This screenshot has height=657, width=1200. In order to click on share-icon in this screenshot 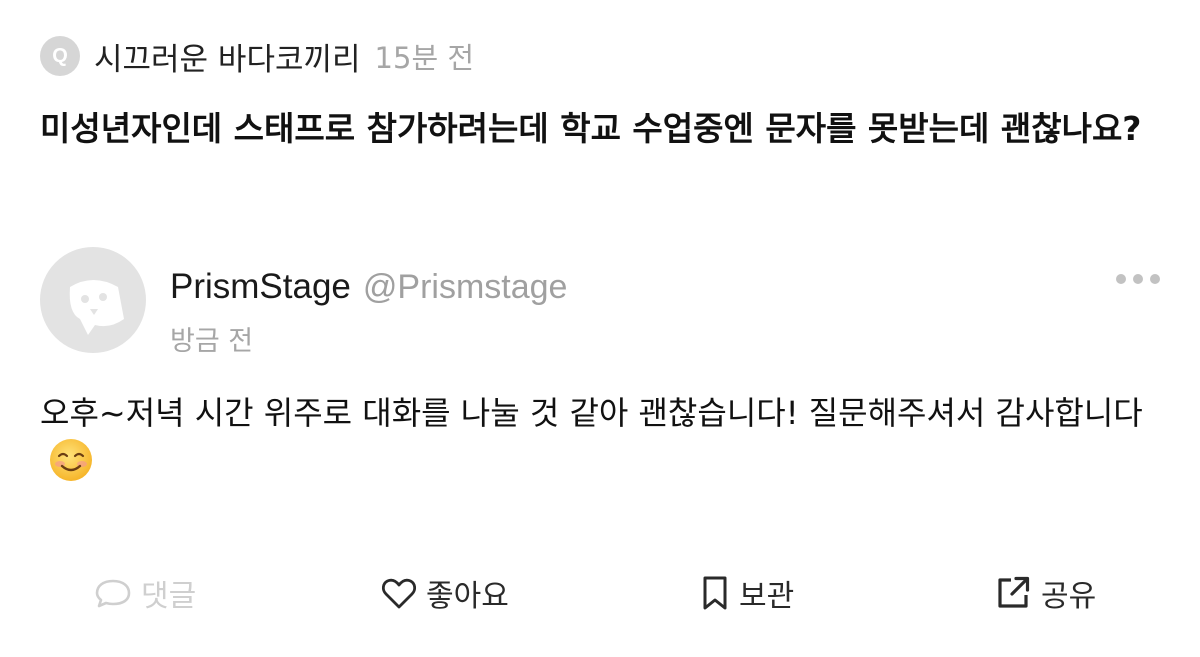, I will do `click(1014, 592)`.